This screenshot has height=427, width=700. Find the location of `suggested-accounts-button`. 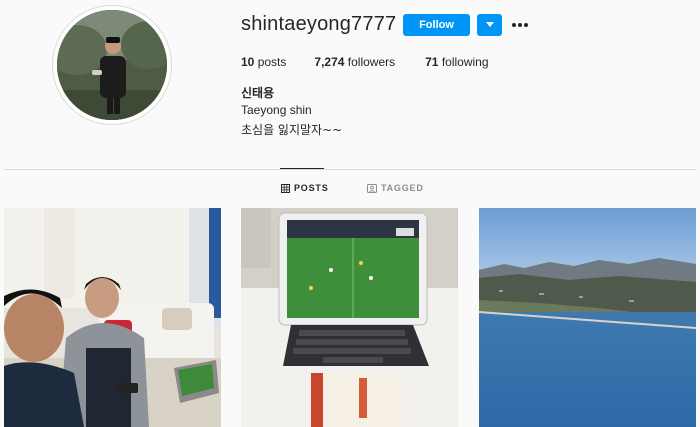

suggested-accounts-button is located at coordinates (489, 25).